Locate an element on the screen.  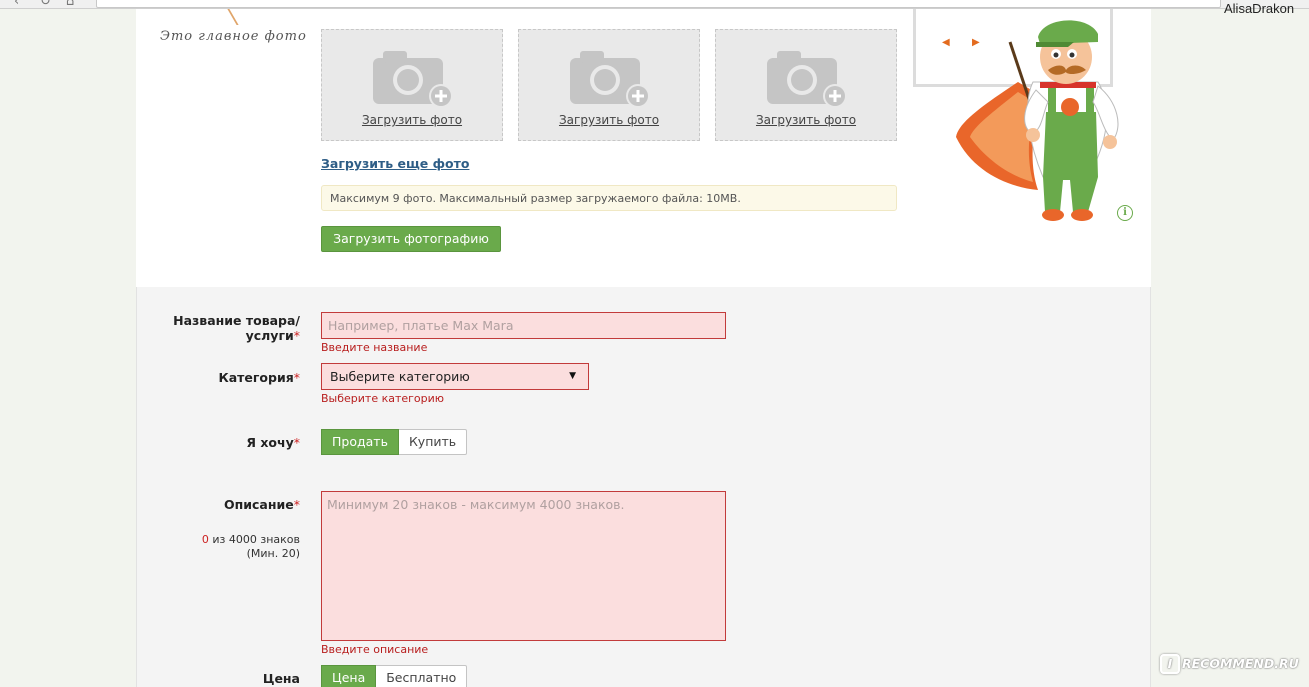
description-char-counter: 0 из 4000 знаков (Мин. 20) is located at coordinates (250, 546).